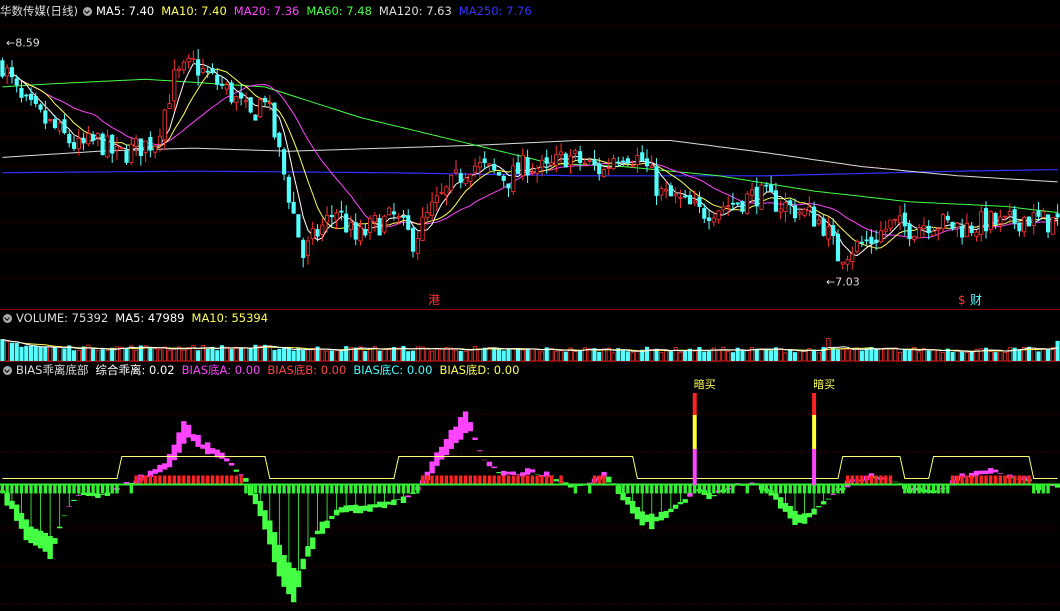 This screenshot has height=611, width=1060. What do you see at coordinates (7, 318) in the screenshot?
I see `volume-settings-icon` at bounding box center [7, 318].